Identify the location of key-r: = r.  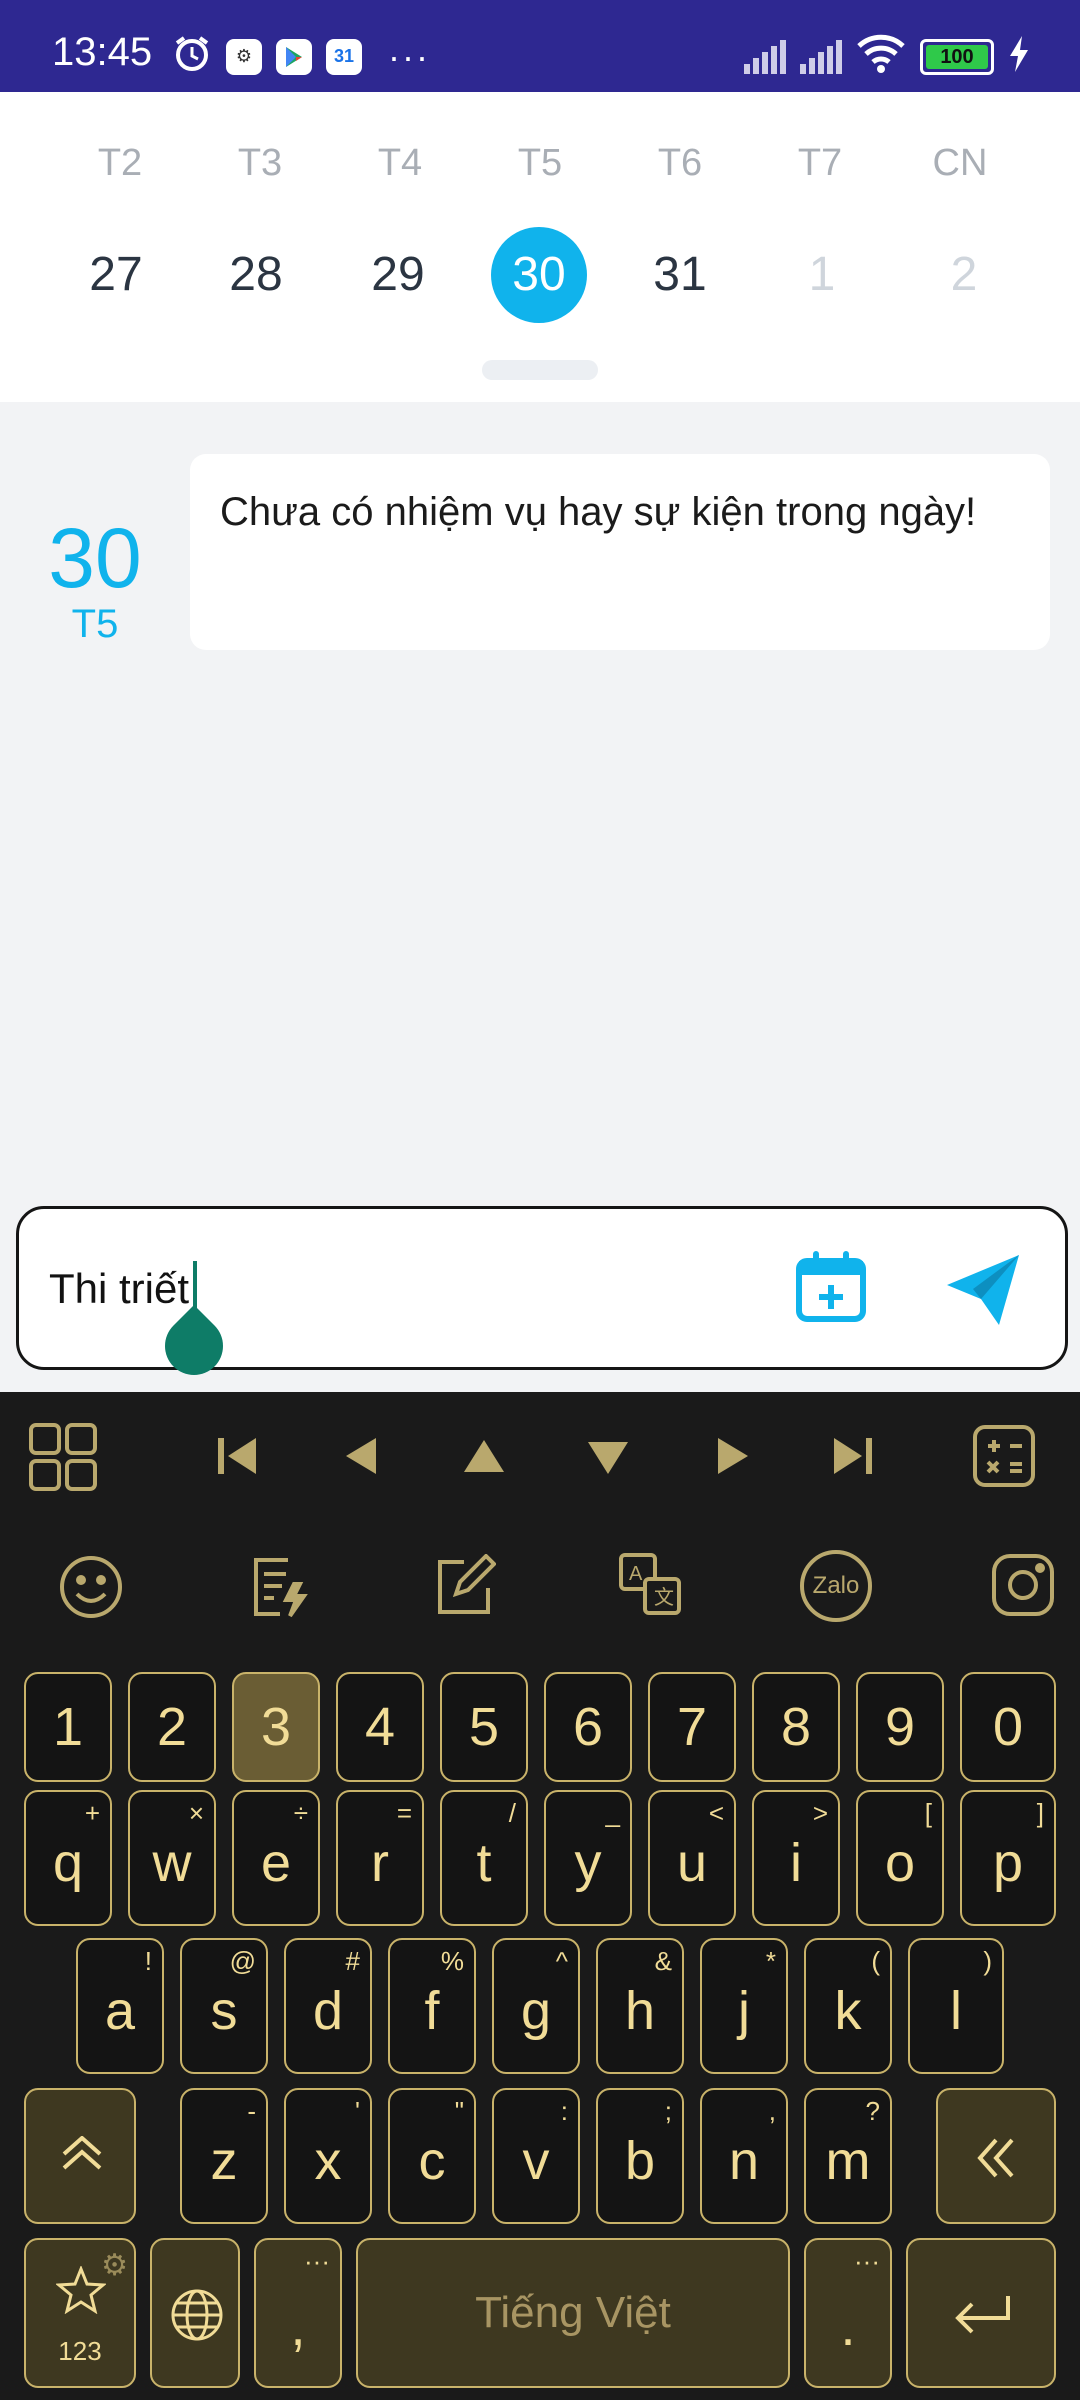
(380, 1858).